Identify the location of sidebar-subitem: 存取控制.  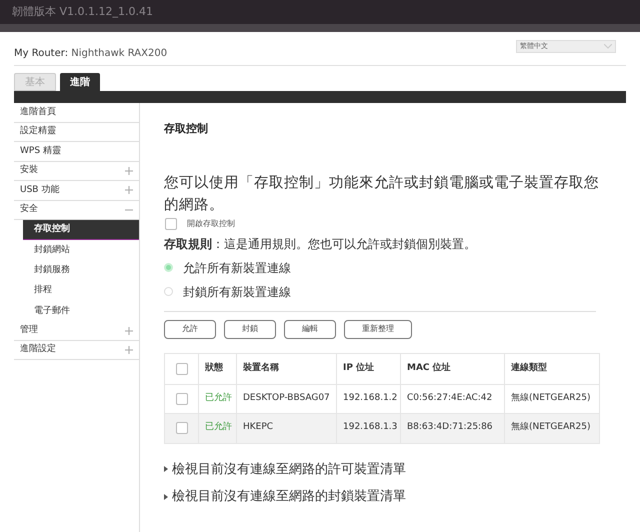
(81, 230).